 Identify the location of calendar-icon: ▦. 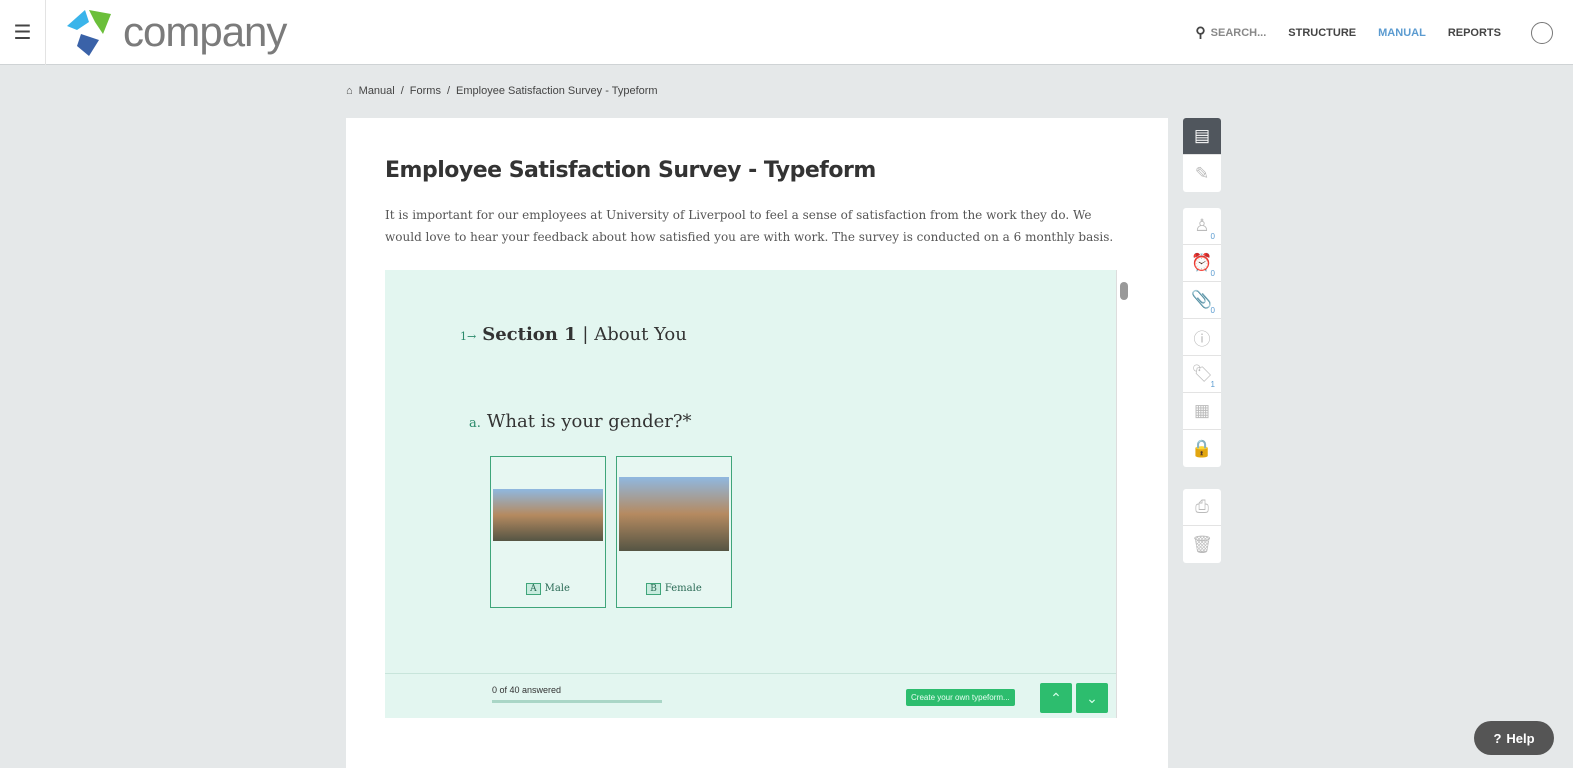
(1202, 411).